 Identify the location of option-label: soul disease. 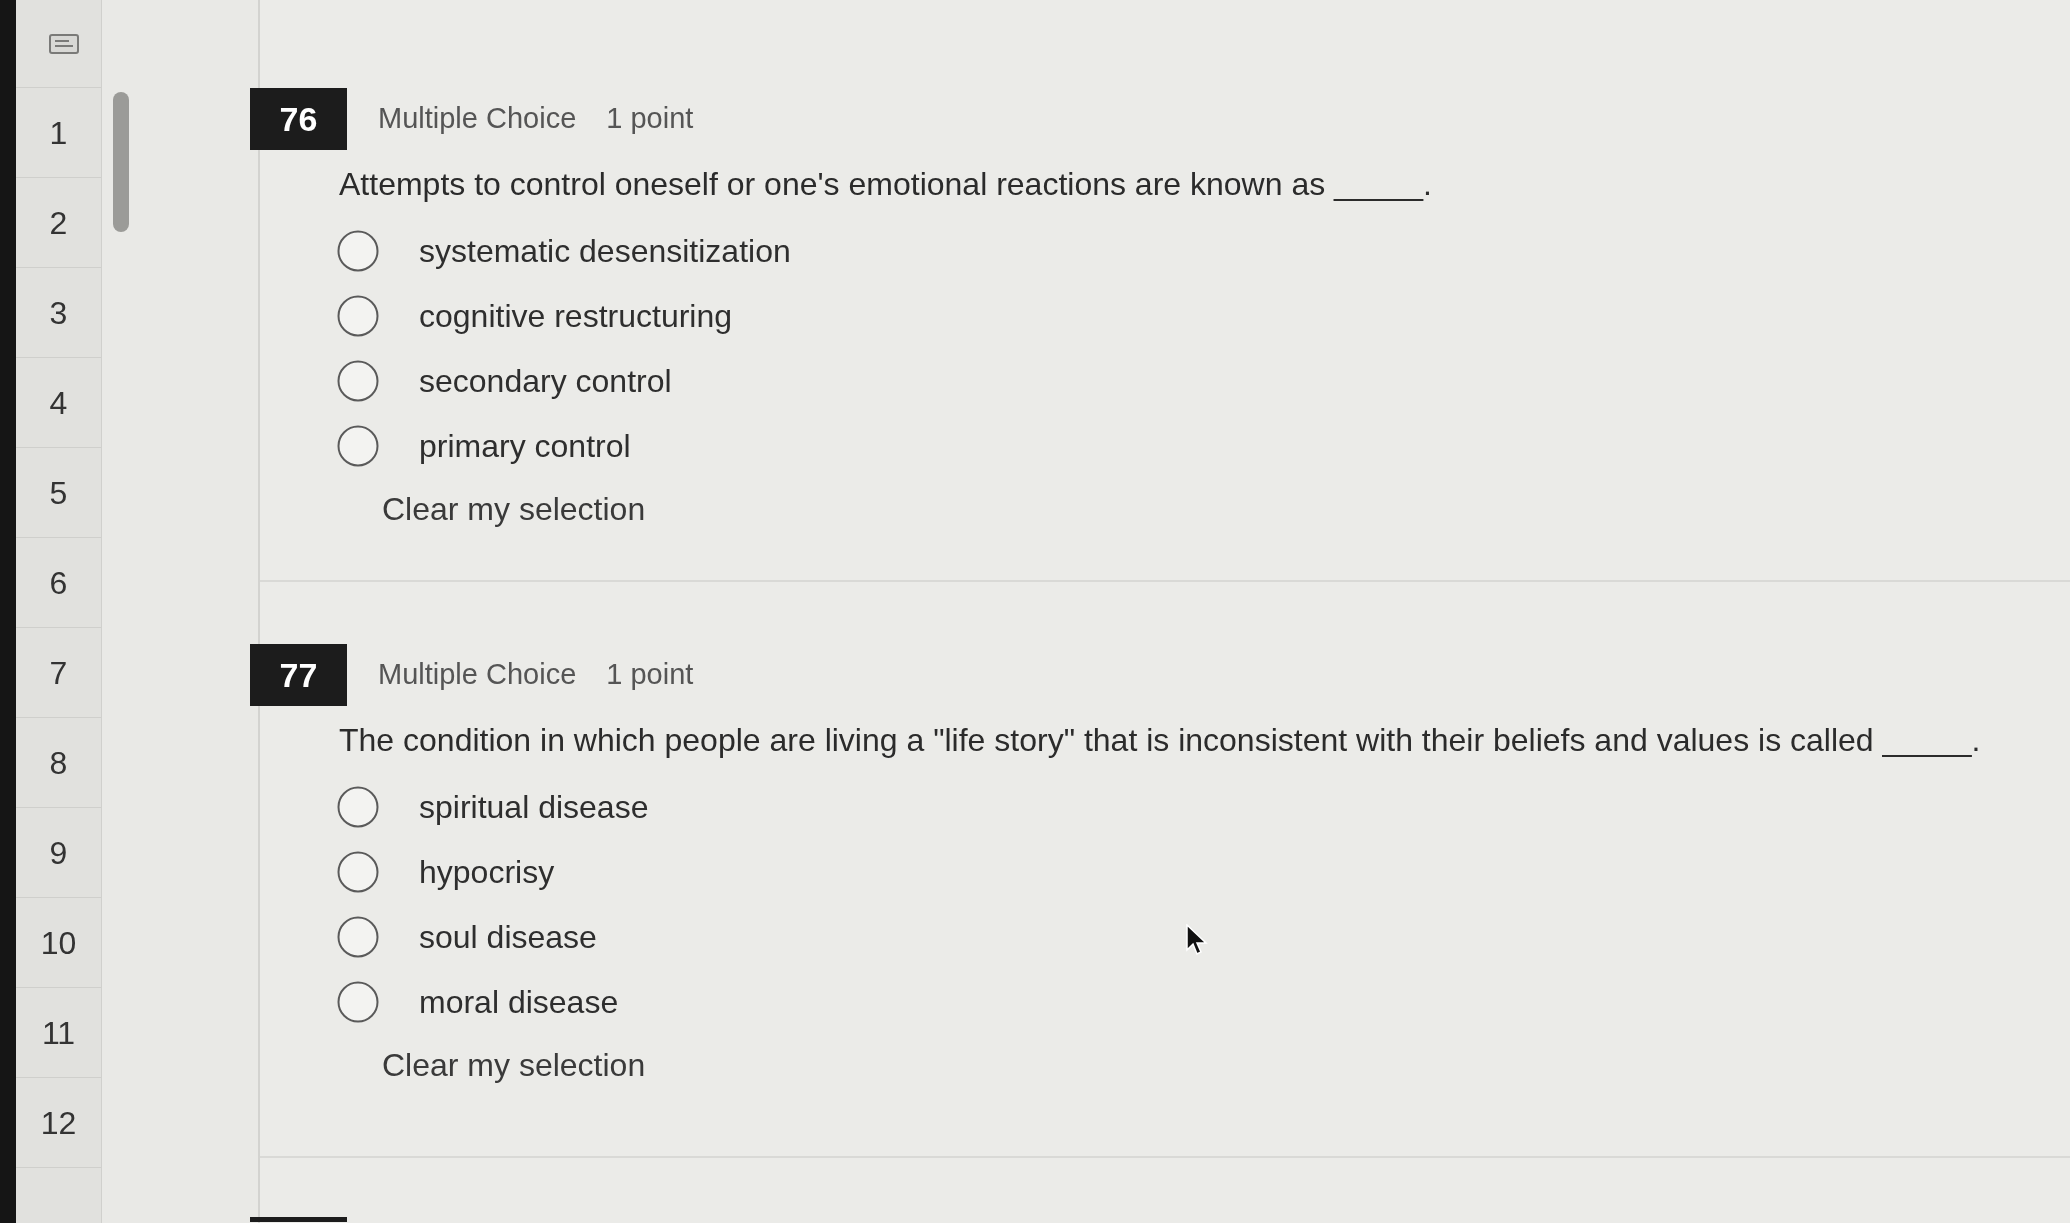
(508, 936).